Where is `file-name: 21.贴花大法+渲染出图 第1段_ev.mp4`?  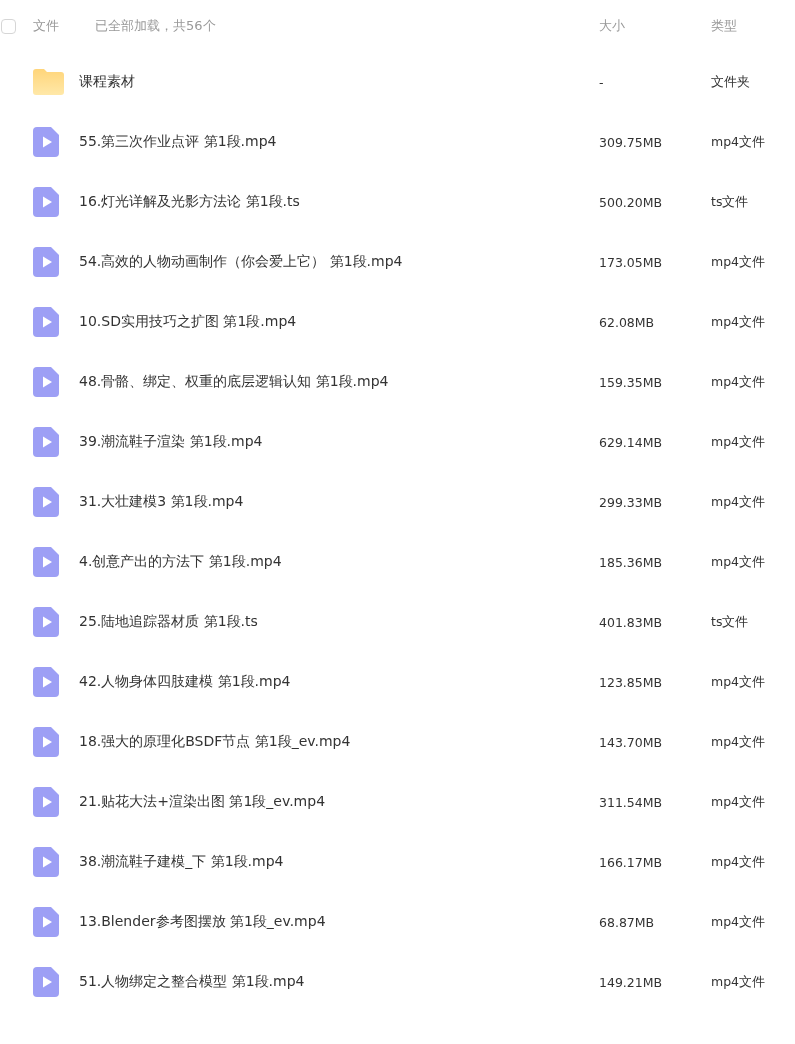 file-name: 21.贴花大法+渲染出图 第1段_ev.mp4 is located at coordinates (339, 802).